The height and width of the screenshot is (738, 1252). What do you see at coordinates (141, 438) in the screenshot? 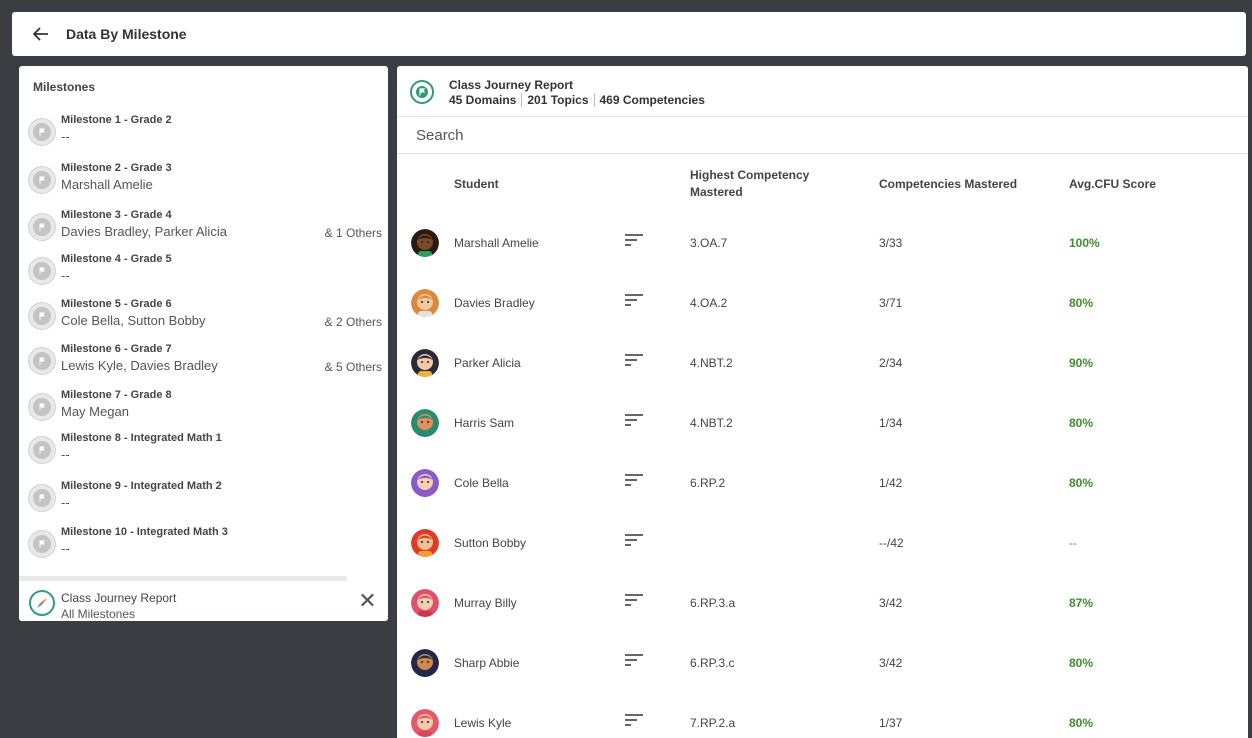
I see `milestone-name: Milestone 8 - Integrated Math 1` at bounding box center [141, 438].